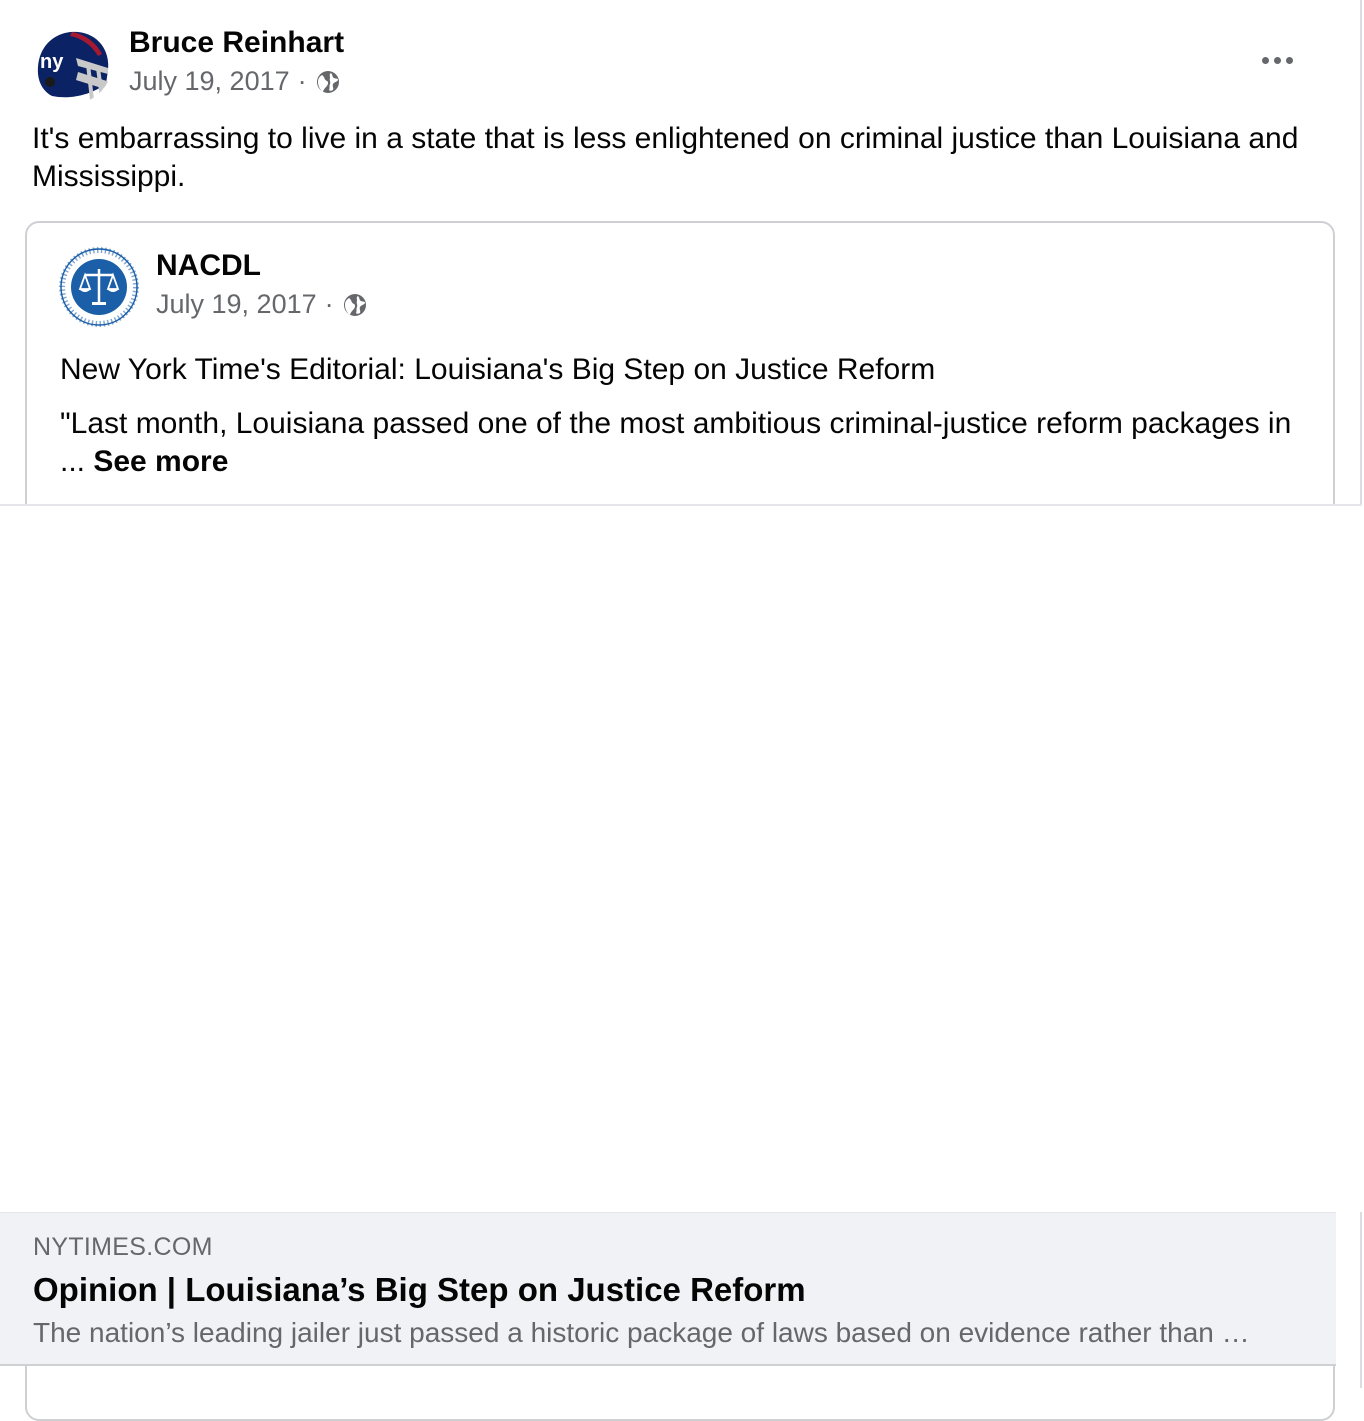 Image resolution: width=1364 pixels, height=1421 pixels. What do you see at coordinates (236, 304) in the screenshot?
I see `shared-post-date: July 19, 2017` at bounding box center [236, 304].